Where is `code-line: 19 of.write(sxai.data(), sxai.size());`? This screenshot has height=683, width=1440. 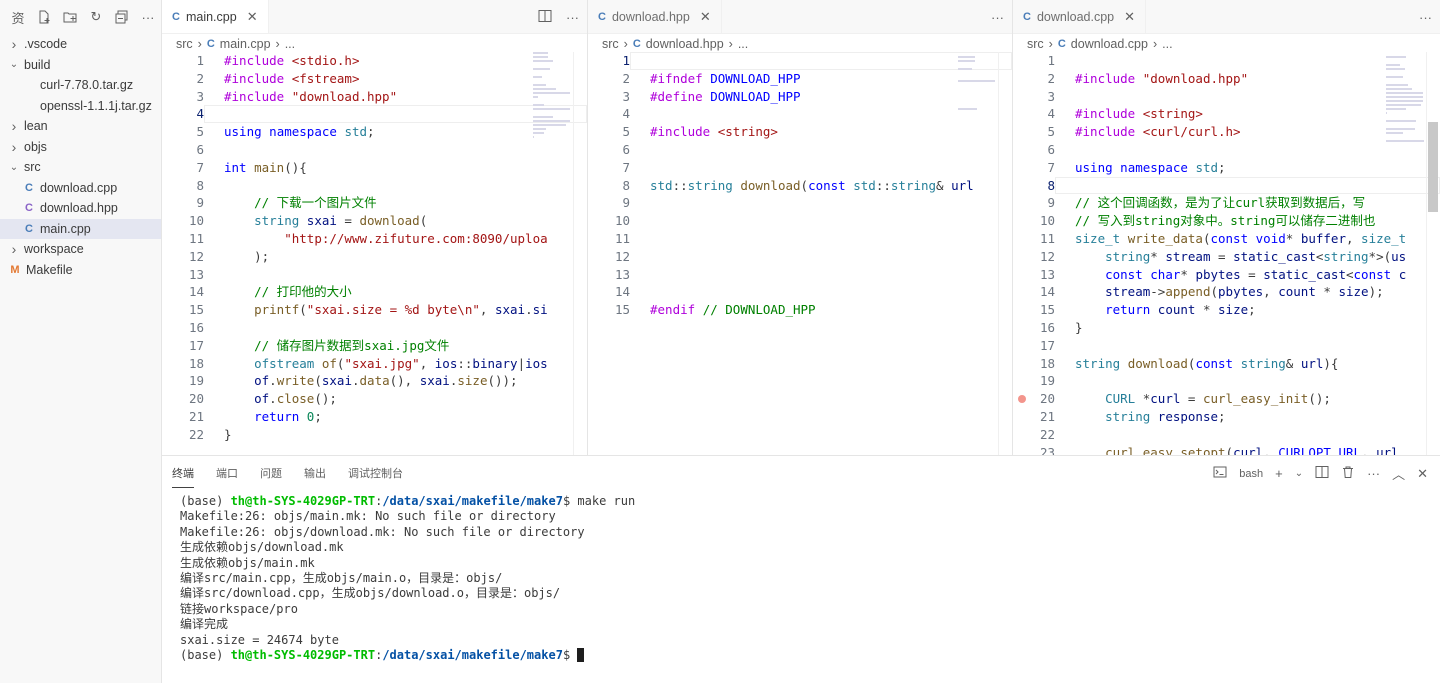
code-line: 19 of.write(sxai.data(), sxai.size()); is located at coordinates (374, 381).